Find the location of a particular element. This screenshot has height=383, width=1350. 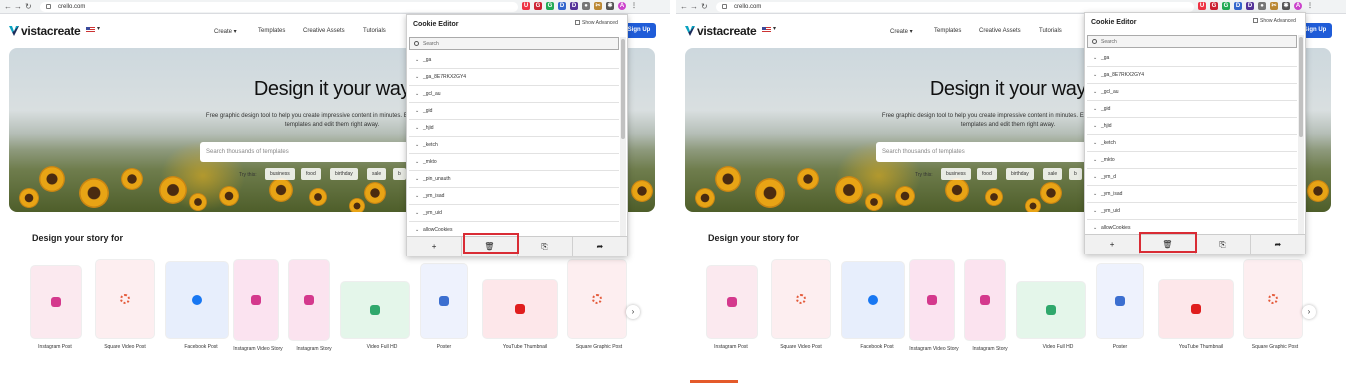

cookie-row: ⌄ _hjid is located at coordinates (1192, 126).